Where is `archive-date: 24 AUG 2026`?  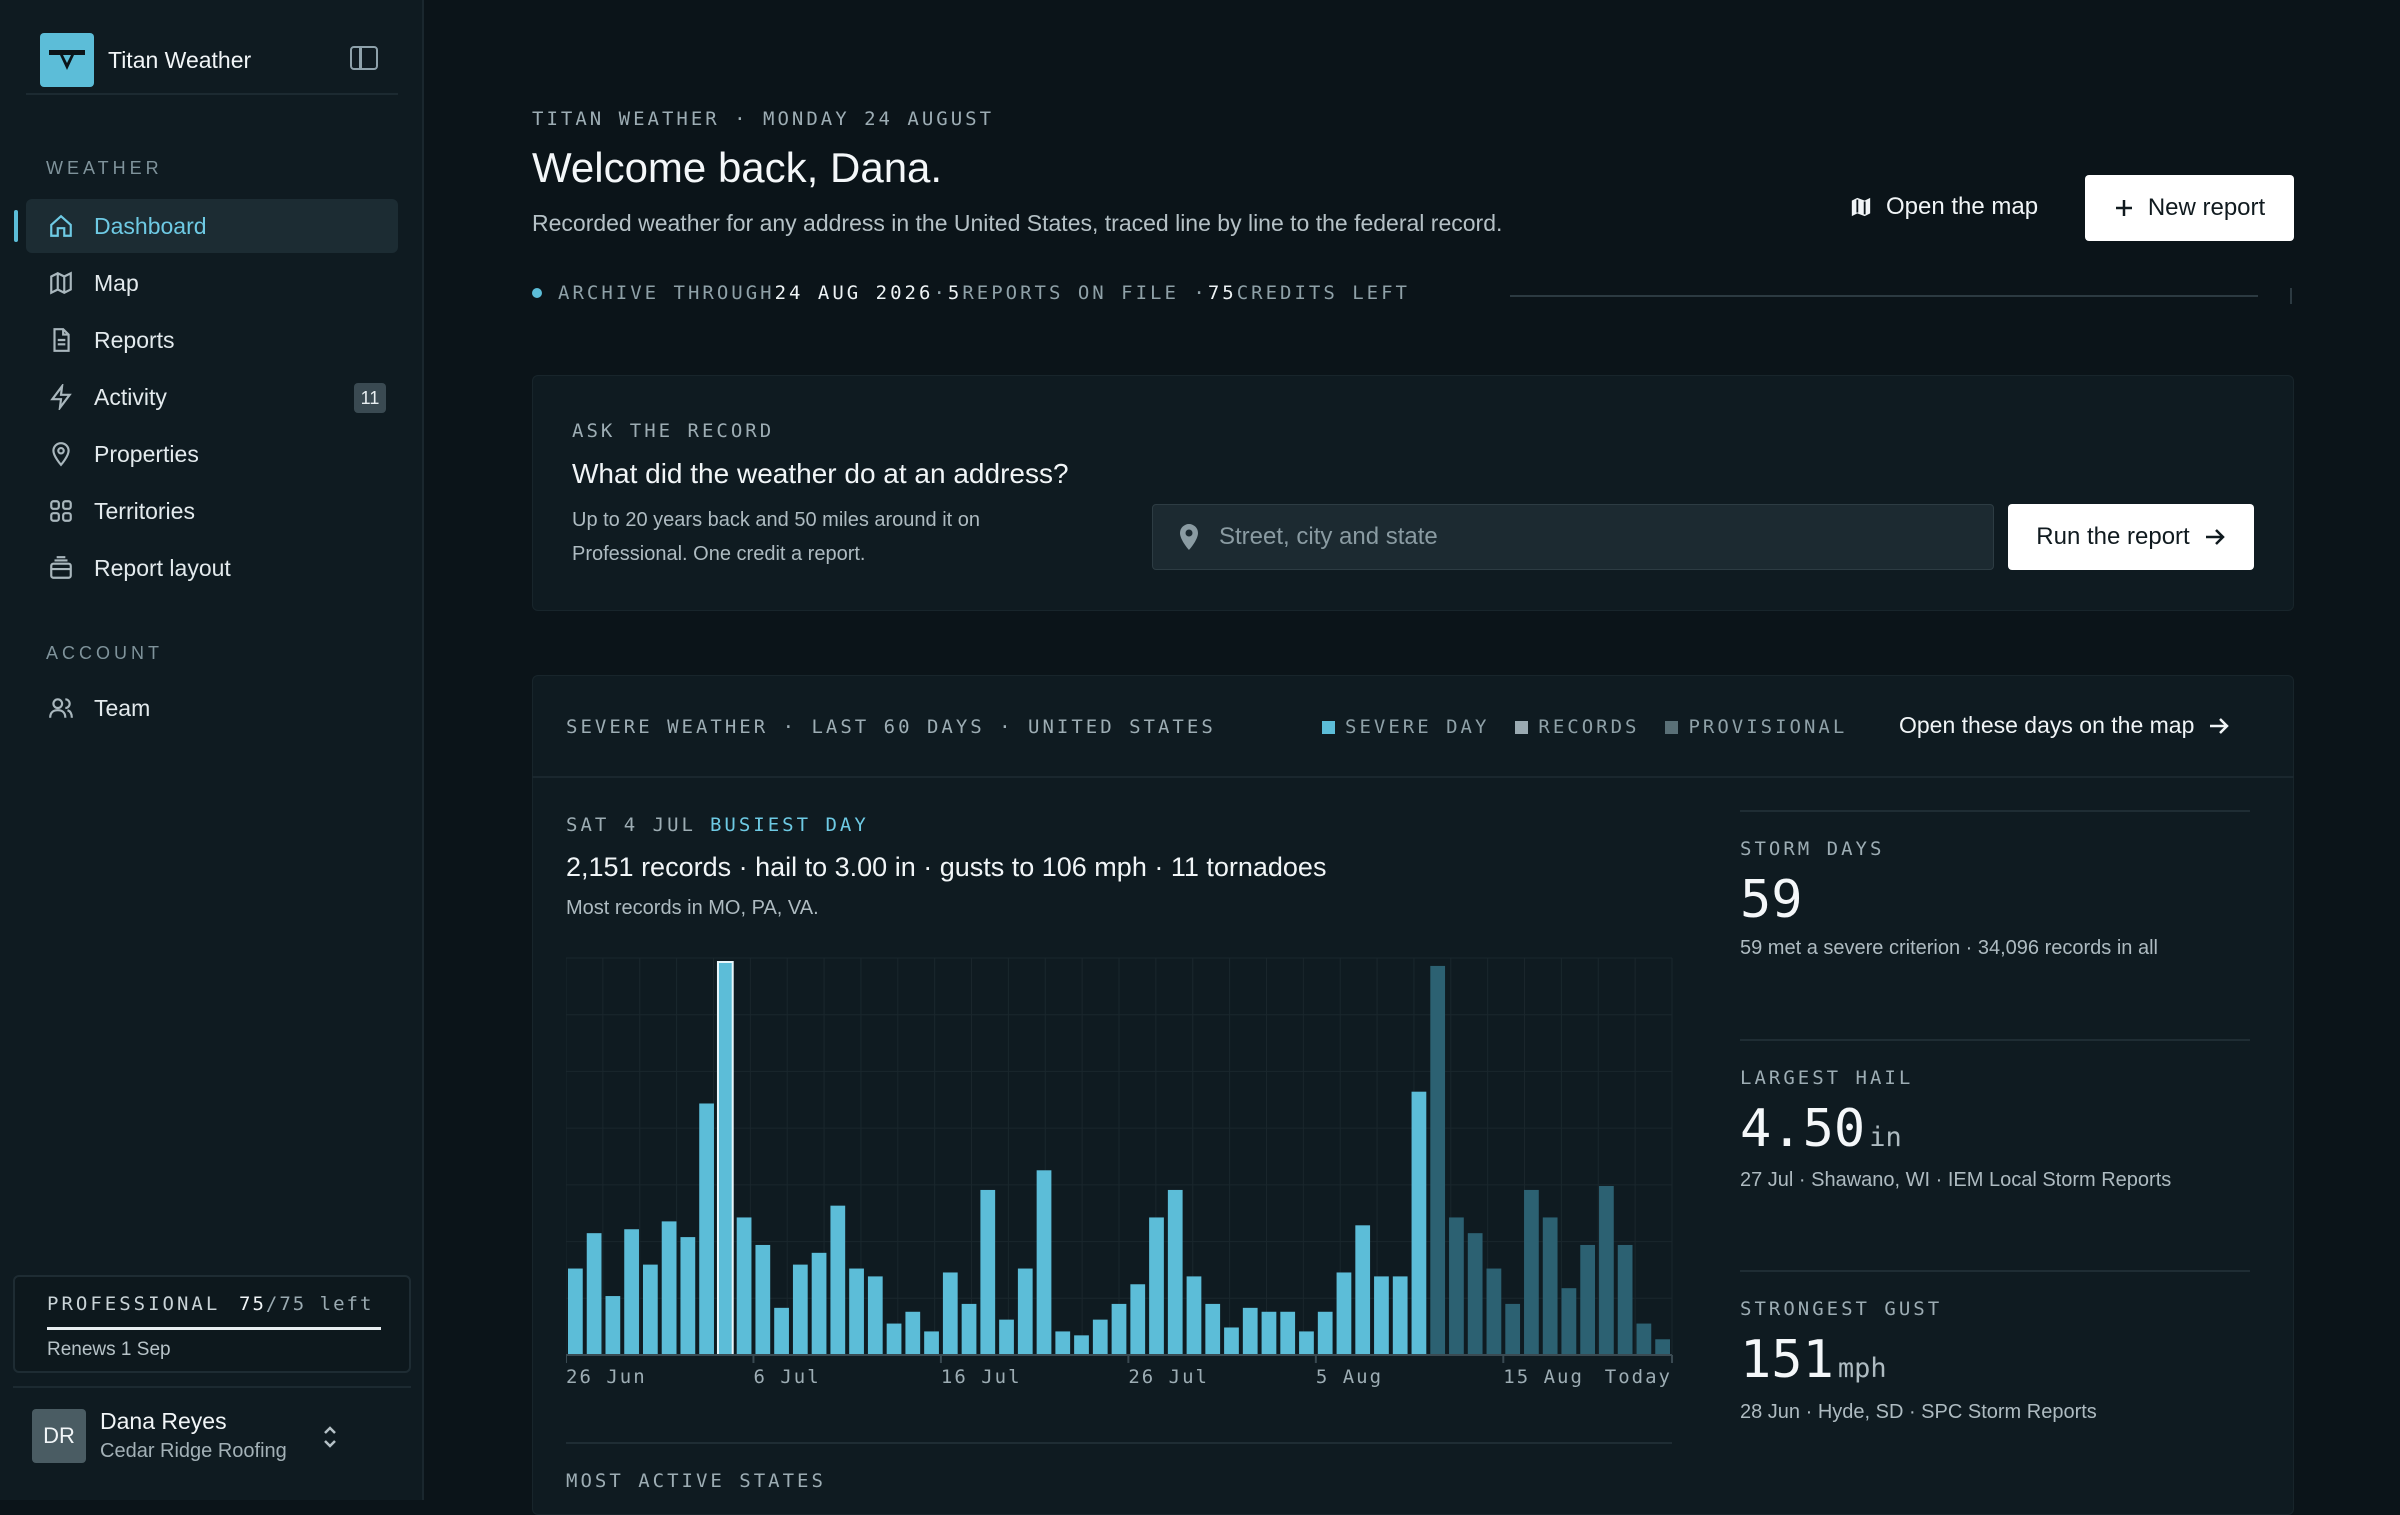 archive-date: 24 AUG 2026 is located at coordinates (854, 293).